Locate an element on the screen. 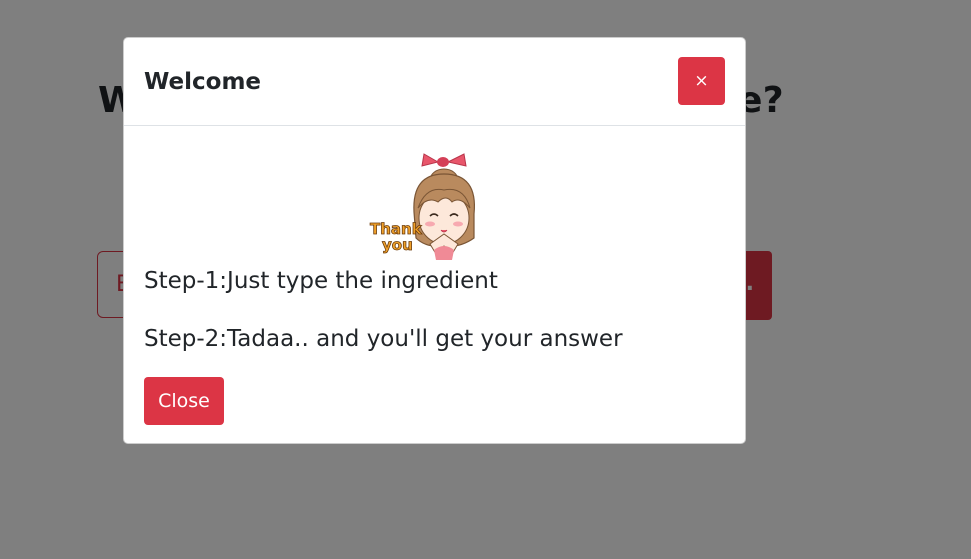  modal-title: Welcome is located at coordinates (203, 82).